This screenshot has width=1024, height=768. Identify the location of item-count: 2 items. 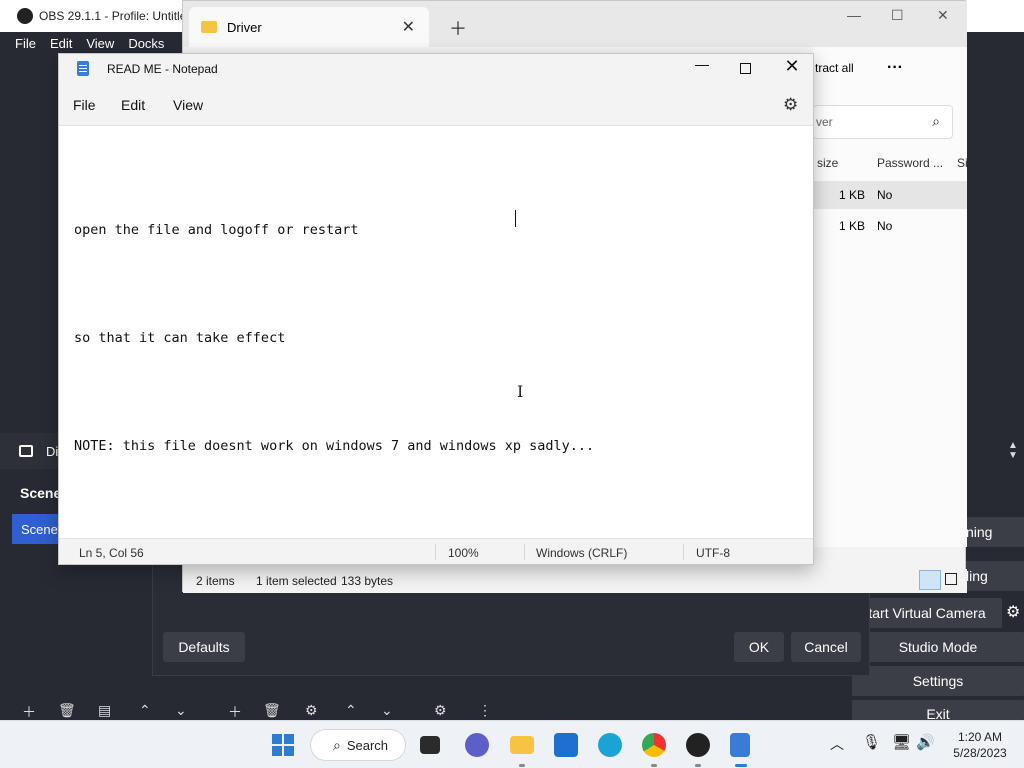
(215, 581).